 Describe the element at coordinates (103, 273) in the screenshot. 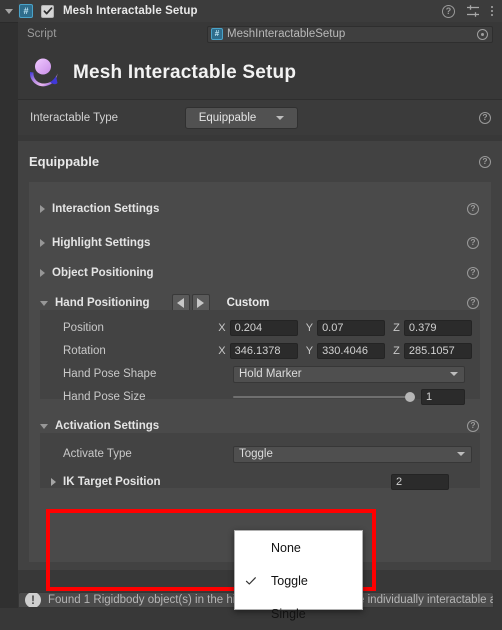

I see `section-label: Object Positioning` at that location.